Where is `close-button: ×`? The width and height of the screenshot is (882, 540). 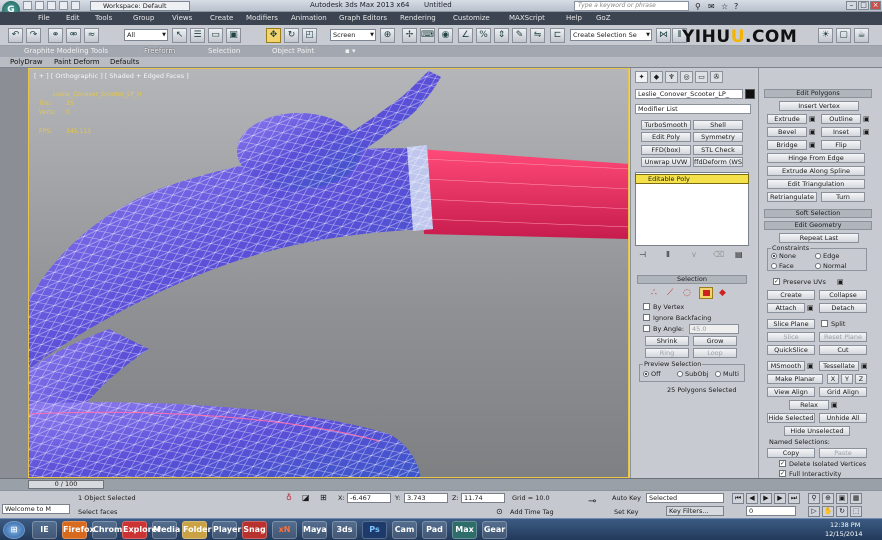 close-button: × is located at coordinates (875, 5).